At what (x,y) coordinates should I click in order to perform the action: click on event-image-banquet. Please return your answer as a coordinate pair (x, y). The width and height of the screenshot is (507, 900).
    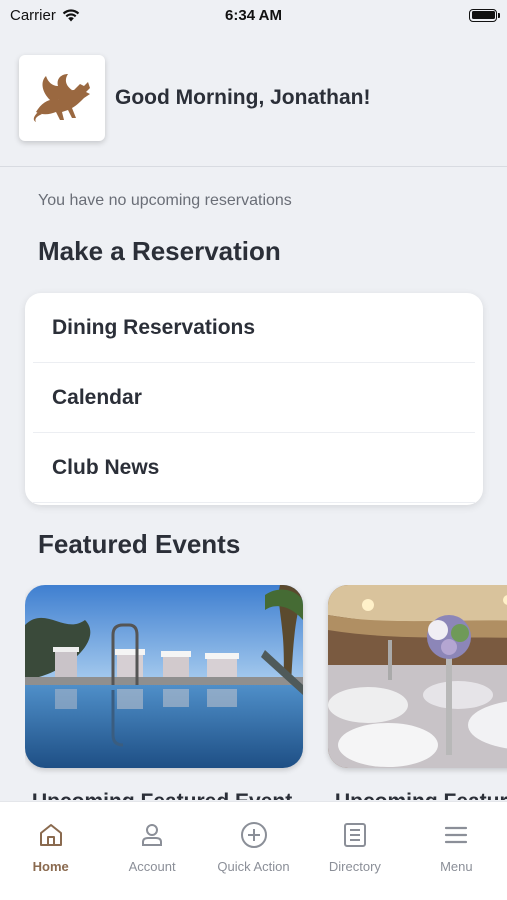
    Looking at the image, I should click on (417, 676).